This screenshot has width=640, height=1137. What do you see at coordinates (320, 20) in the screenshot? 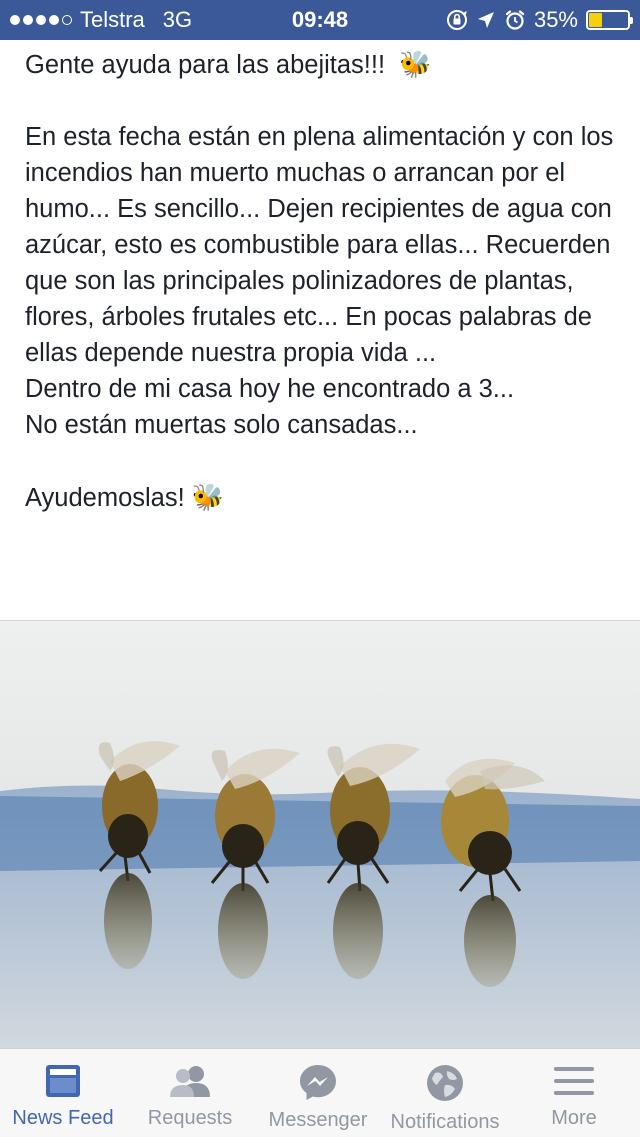
I see `status-bar: Telstra 3G 09:48 35%` at bounding box center [320, 20].